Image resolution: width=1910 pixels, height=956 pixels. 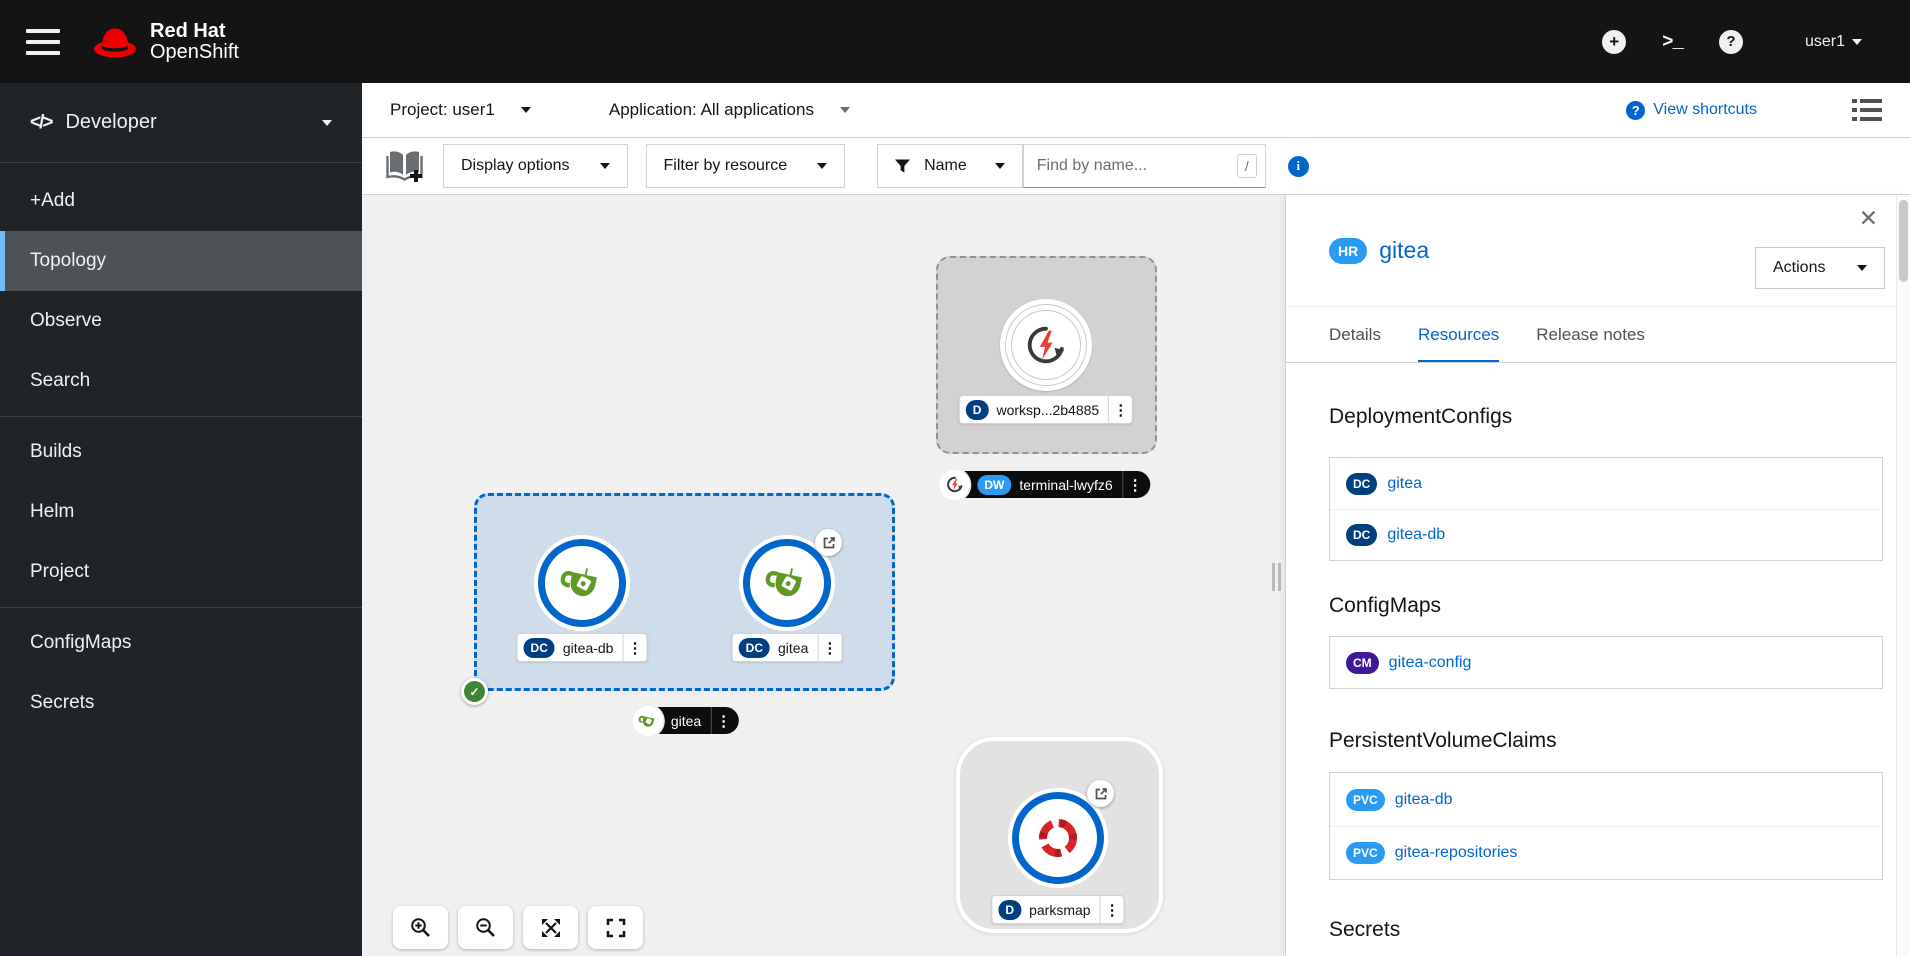 I want to click on panel-title: gitea, so click(x=1404, y=250).